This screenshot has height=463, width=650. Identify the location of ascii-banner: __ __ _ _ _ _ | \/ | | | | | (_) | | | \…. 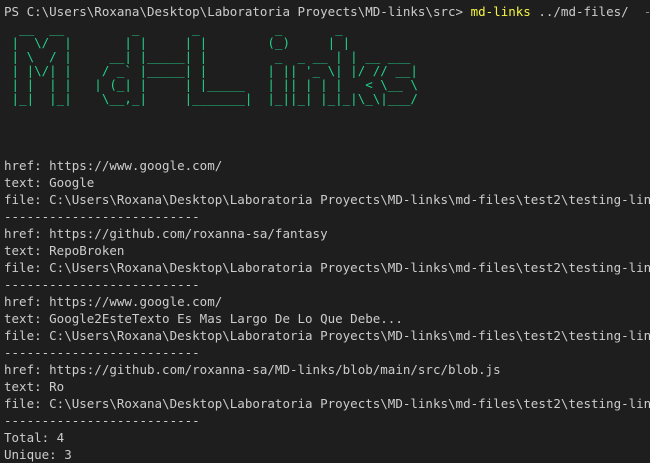
(214, 63).